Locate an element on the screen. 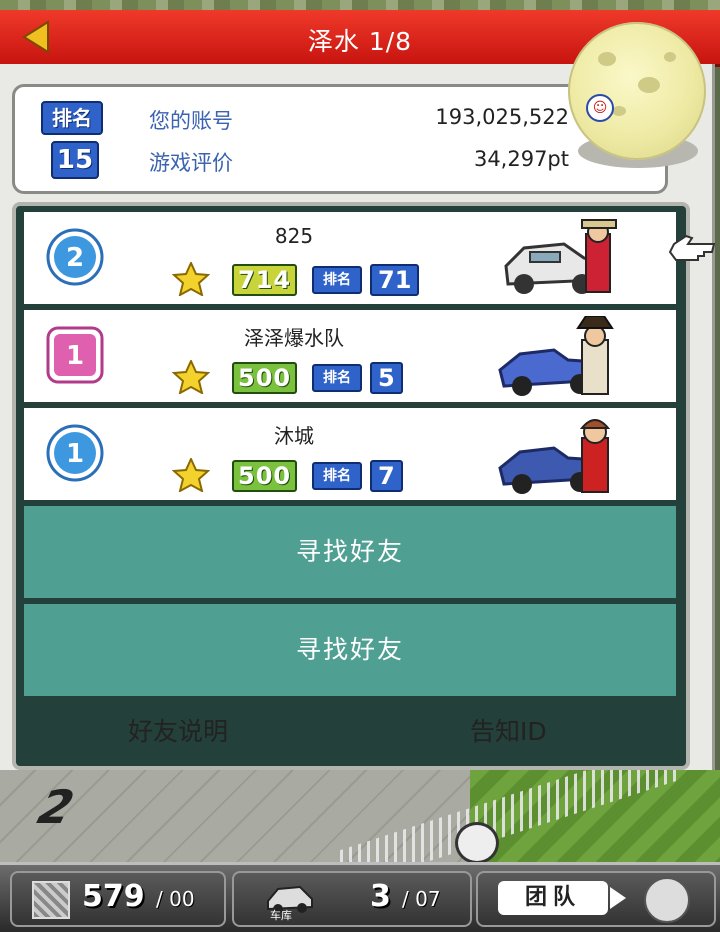 Image resolution: width=720 pixels, height=932 pixels. friend-row: 1 泽泽爆水队 500 排名 5 is located at coordinates (350, 356).